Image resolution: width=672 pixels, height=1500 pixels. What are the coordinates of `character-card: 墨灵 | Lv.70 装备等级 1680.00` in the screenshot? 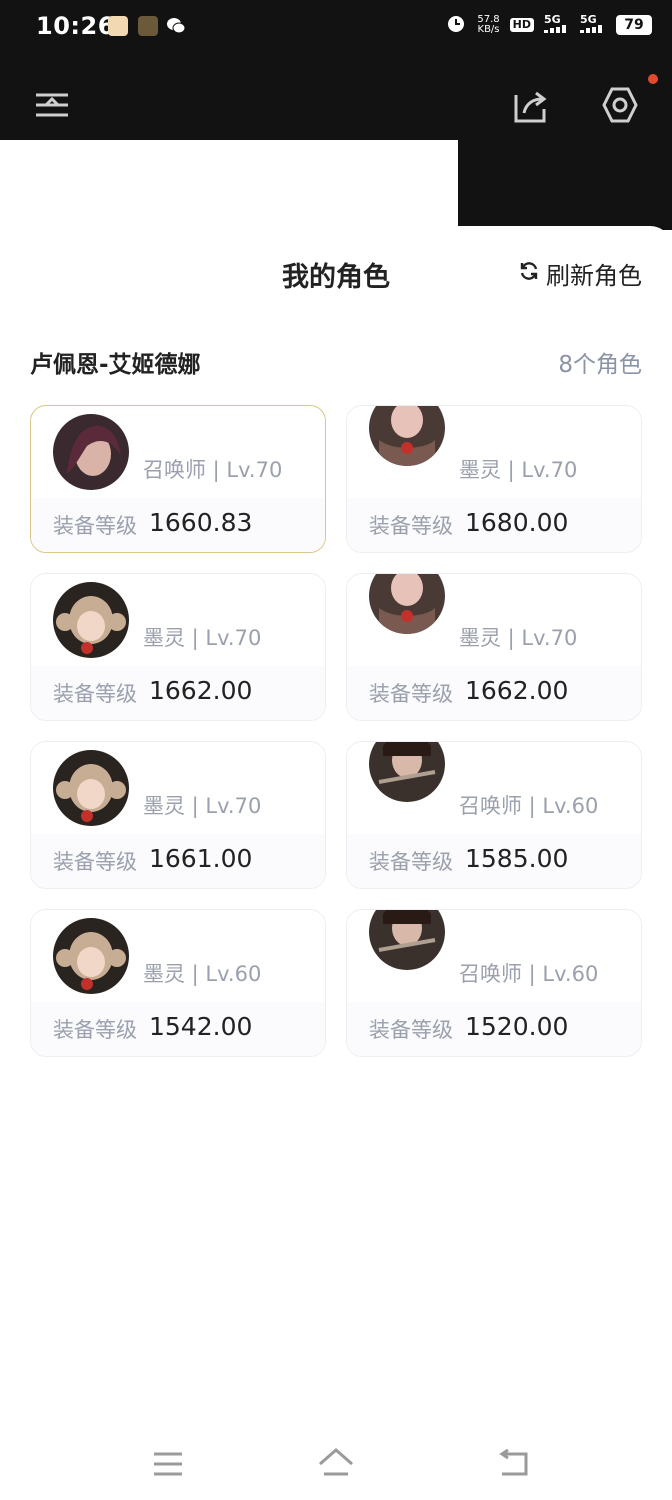 It's located at (494, 479).